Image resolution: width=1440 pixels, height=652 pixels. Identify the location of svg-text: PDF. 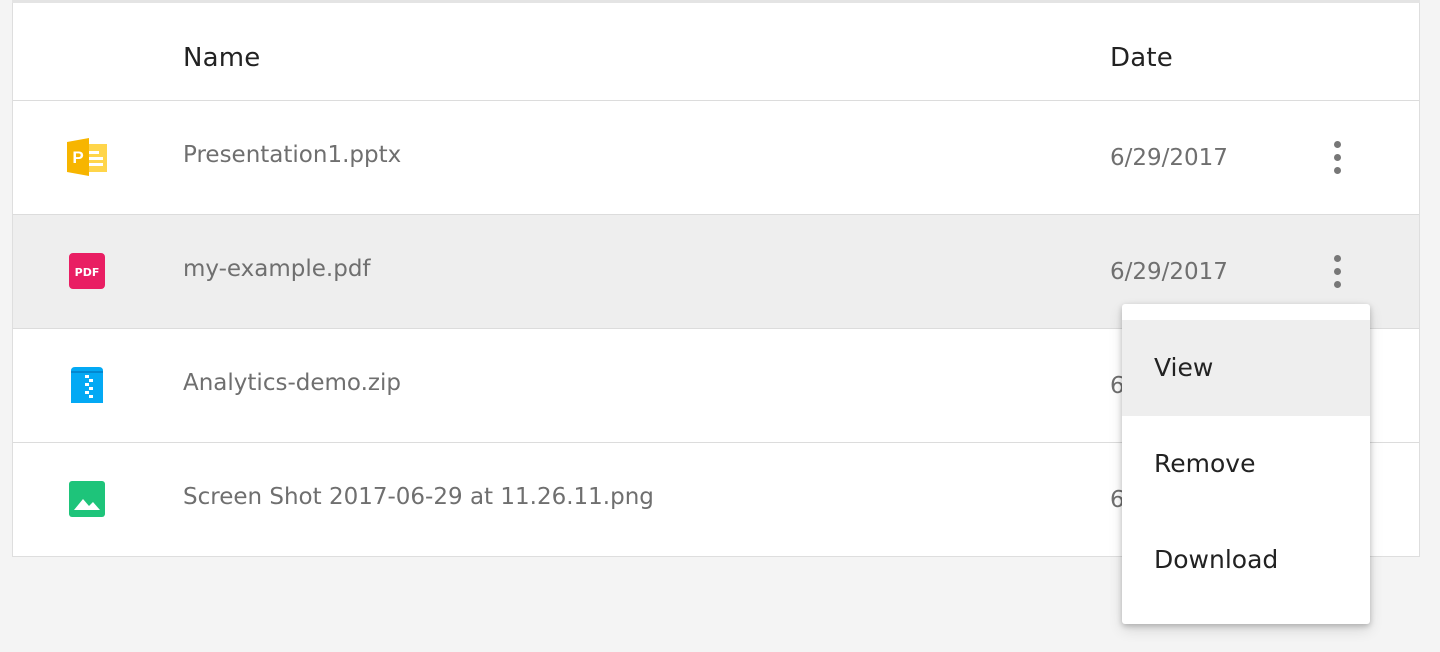
(87, 272).